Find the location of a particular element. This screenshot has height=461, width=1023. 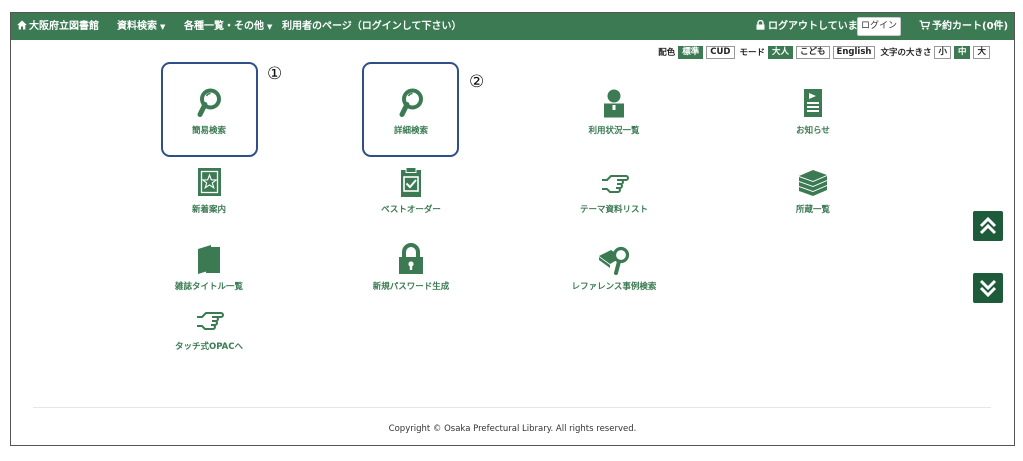

menu-reference-search-label: レファレンス事例検索 is located at coordinates (614, 287).